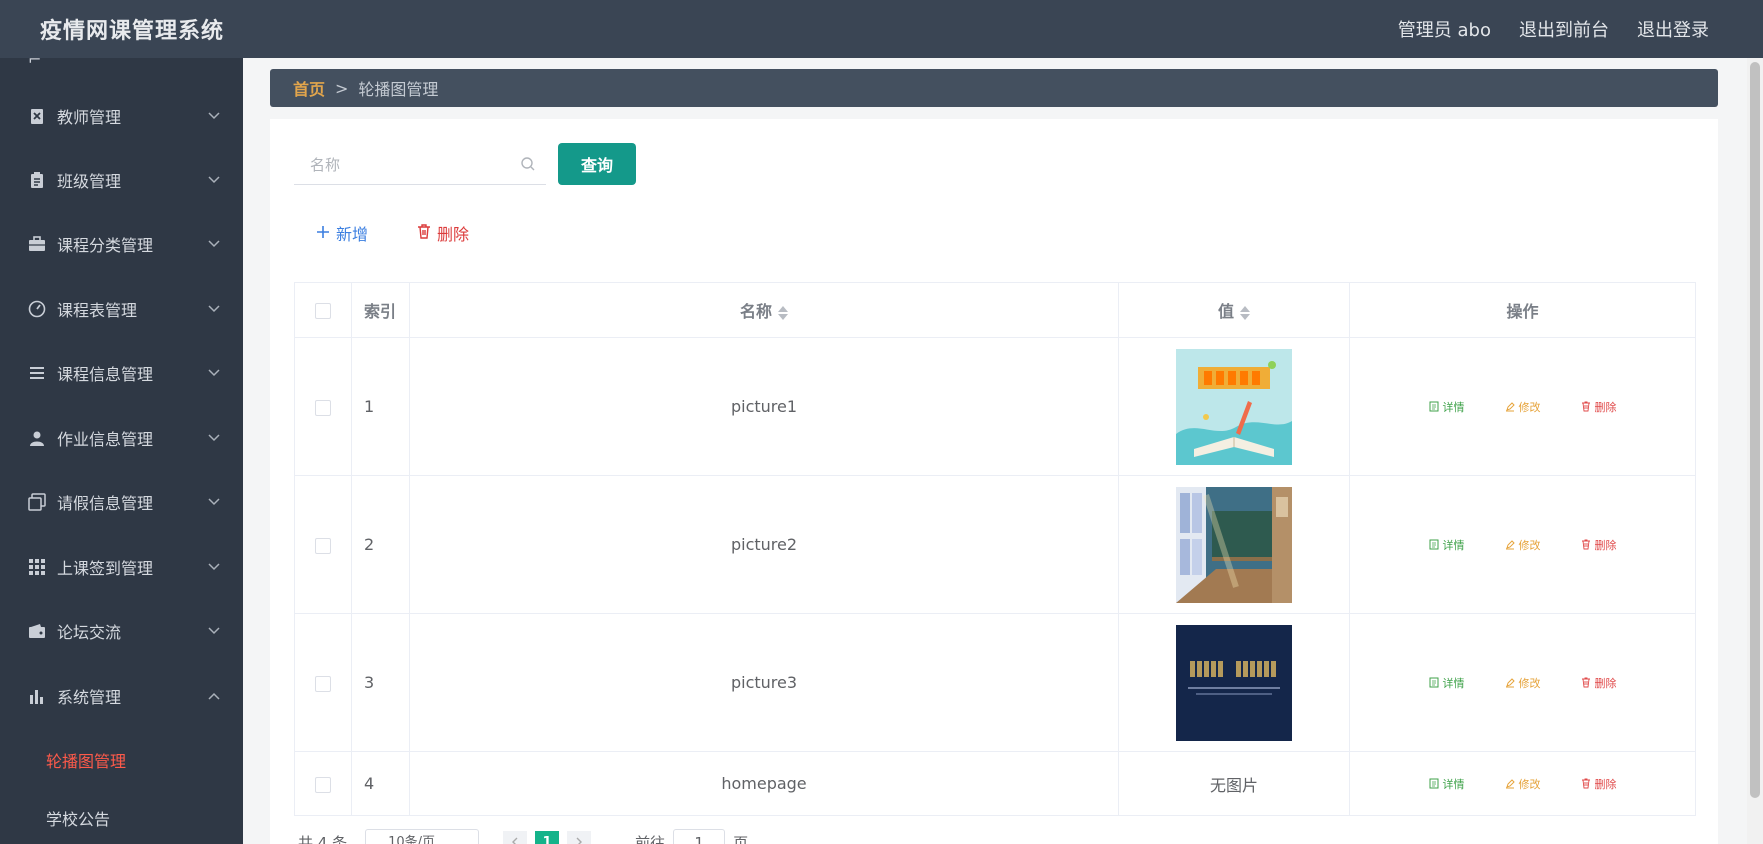 This screenshot has width=1763, height=844. What do you see at coordinates (214, 696) in the screenshot?
I see `chevron-up-icon` at bounding box center [214, 696].